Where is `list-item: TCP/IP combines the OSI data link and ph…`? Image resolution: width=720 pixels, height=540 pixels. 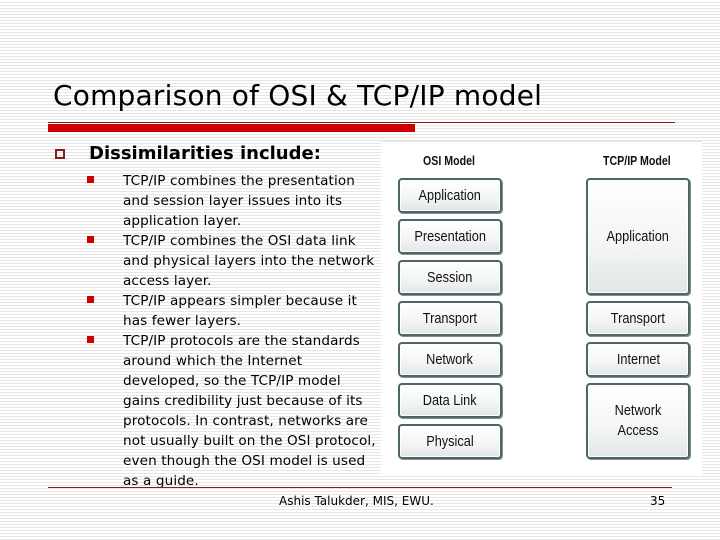
list-item: TCP/IP combines the OSI data link and ph… is located at coordinates (232, 260).